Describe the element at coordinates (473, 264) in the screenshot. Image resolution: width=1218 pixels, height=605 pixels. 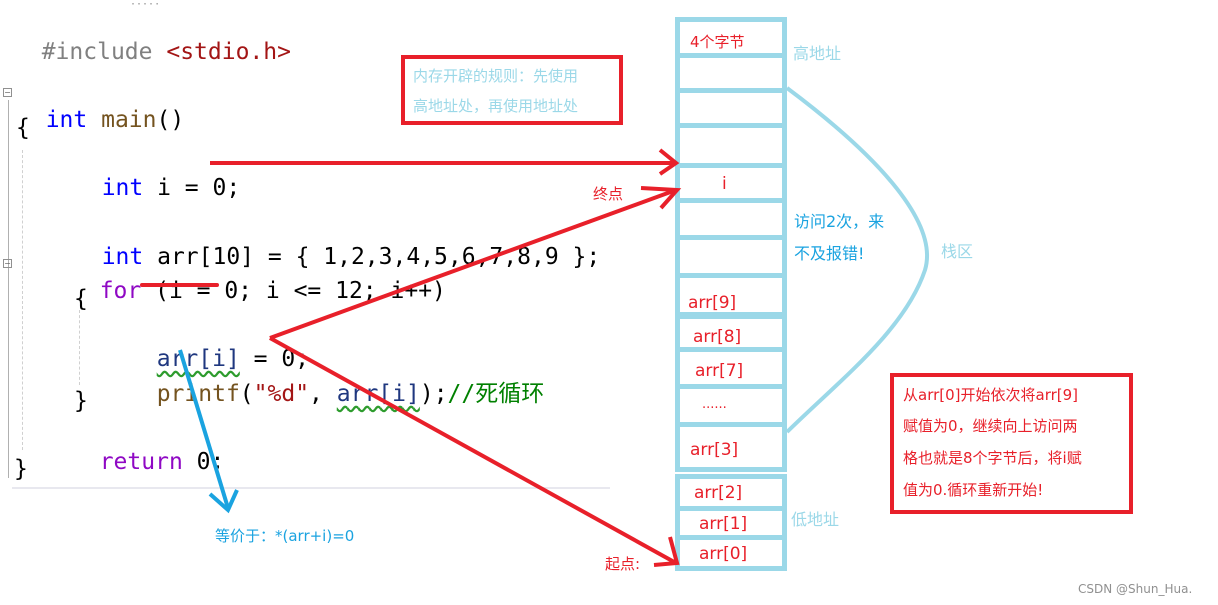
I see `end-arrow-line` at that location.